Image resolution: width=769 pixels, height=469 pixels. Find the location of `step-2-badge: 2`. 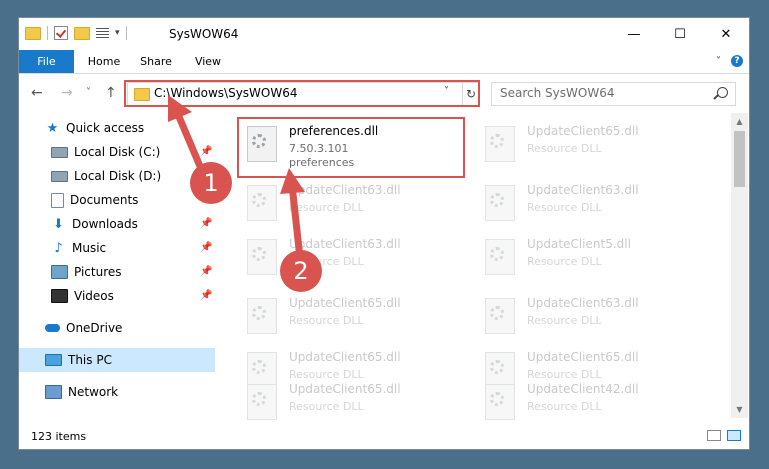

step-2-badge: 2 is located at coordinates (301, 271).